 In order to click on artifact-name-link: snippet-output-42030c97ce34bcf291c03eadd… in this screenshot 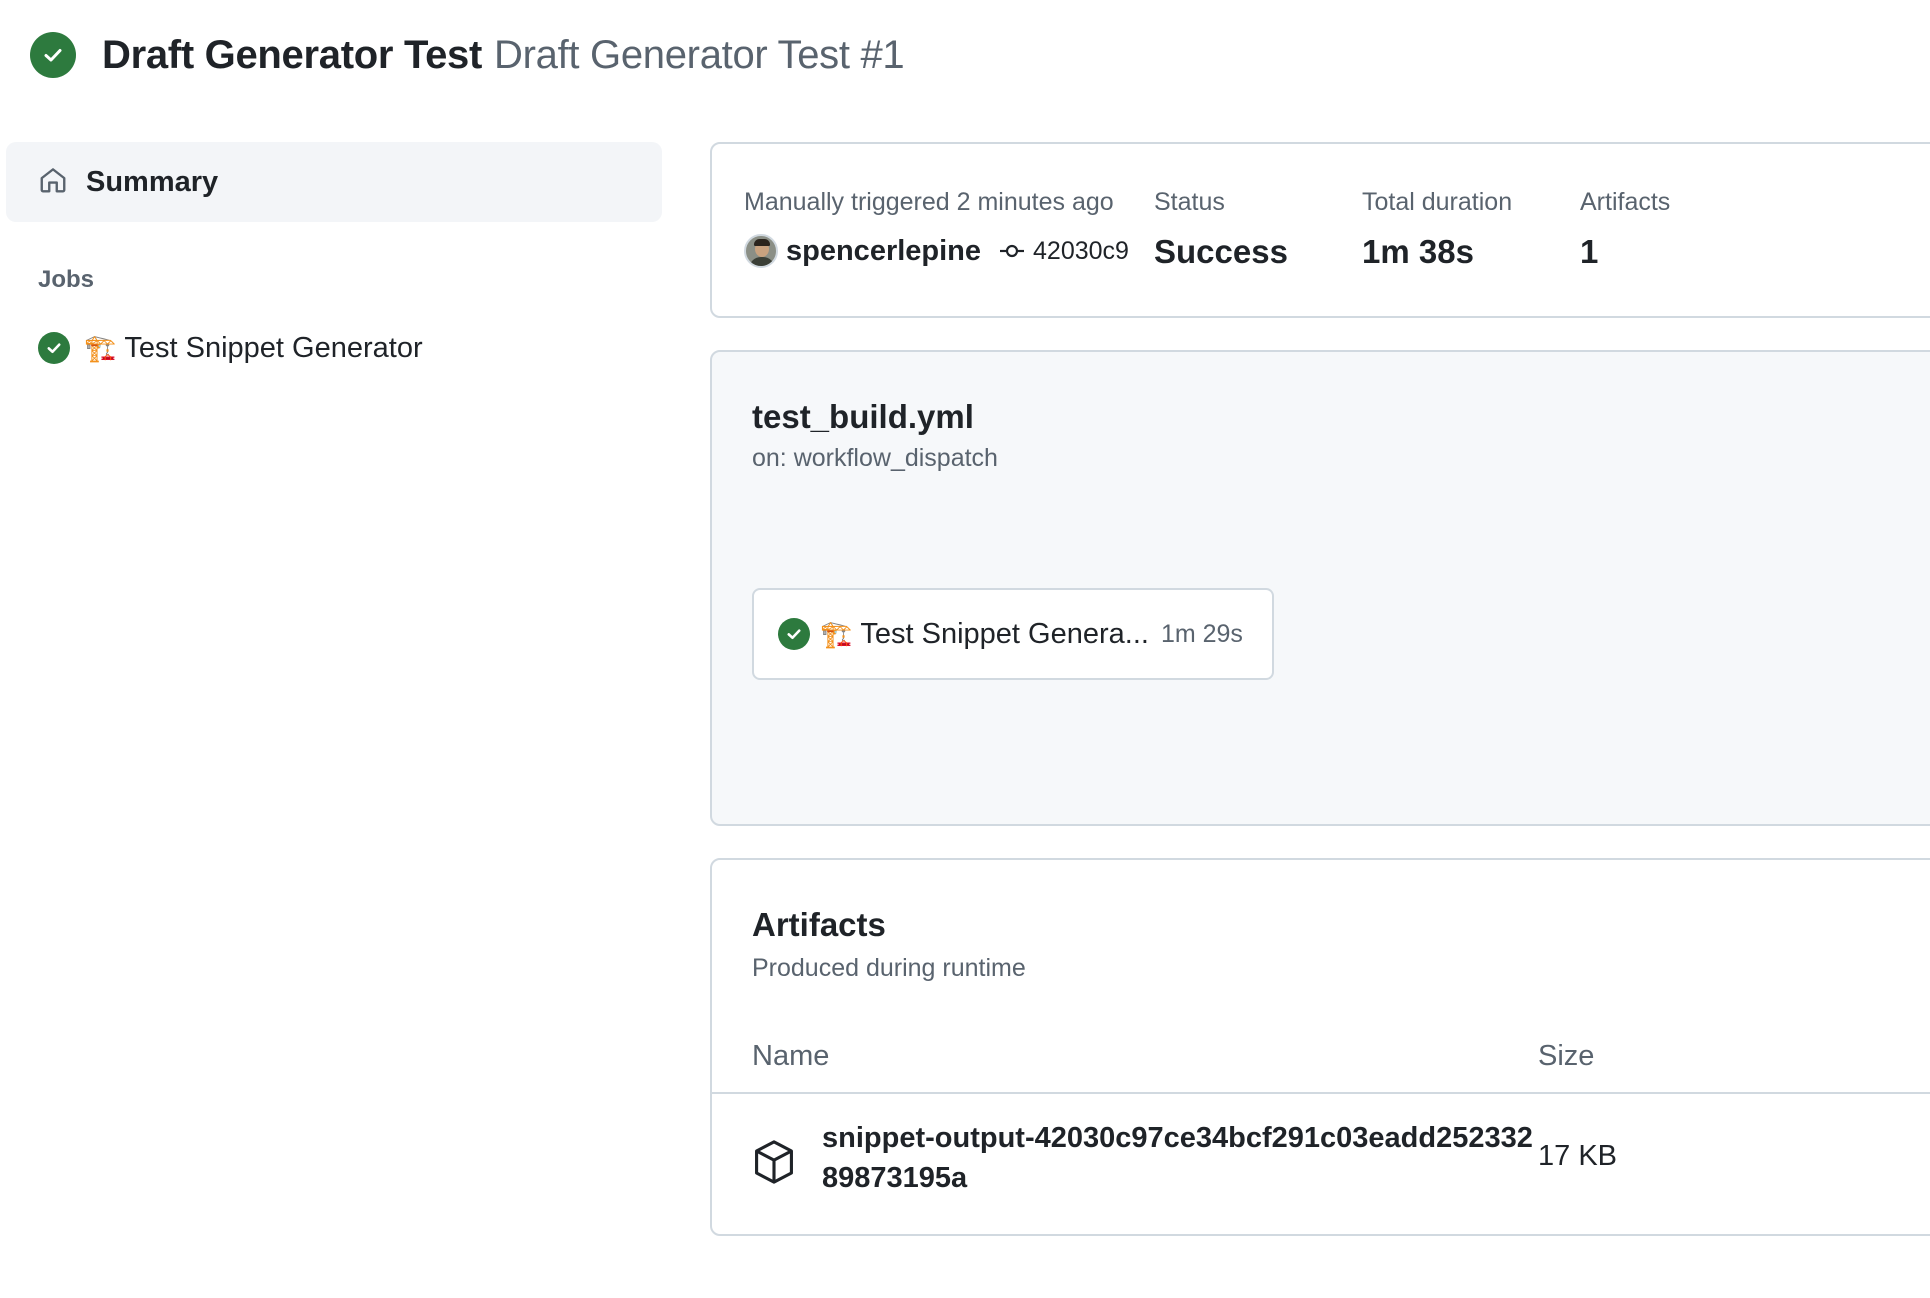, I will do `click(1182, 1158)`.